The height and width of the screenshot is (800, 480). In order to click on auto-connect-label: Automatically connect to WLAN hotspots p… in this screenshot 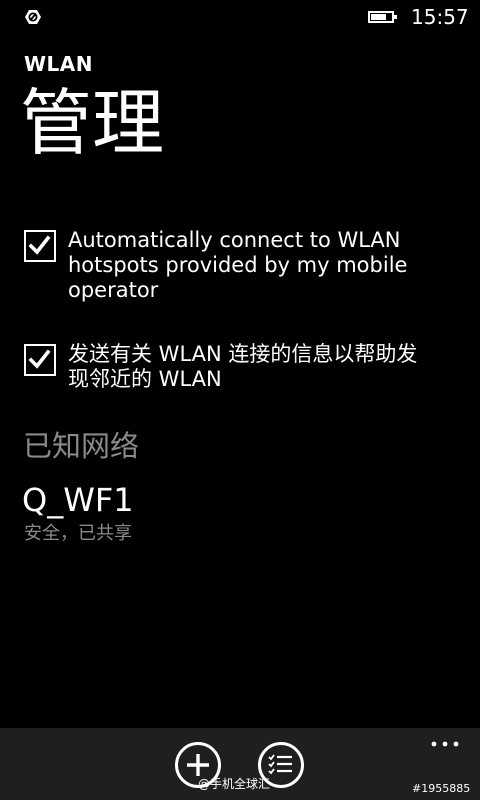, I will do `click(253, 265)`.